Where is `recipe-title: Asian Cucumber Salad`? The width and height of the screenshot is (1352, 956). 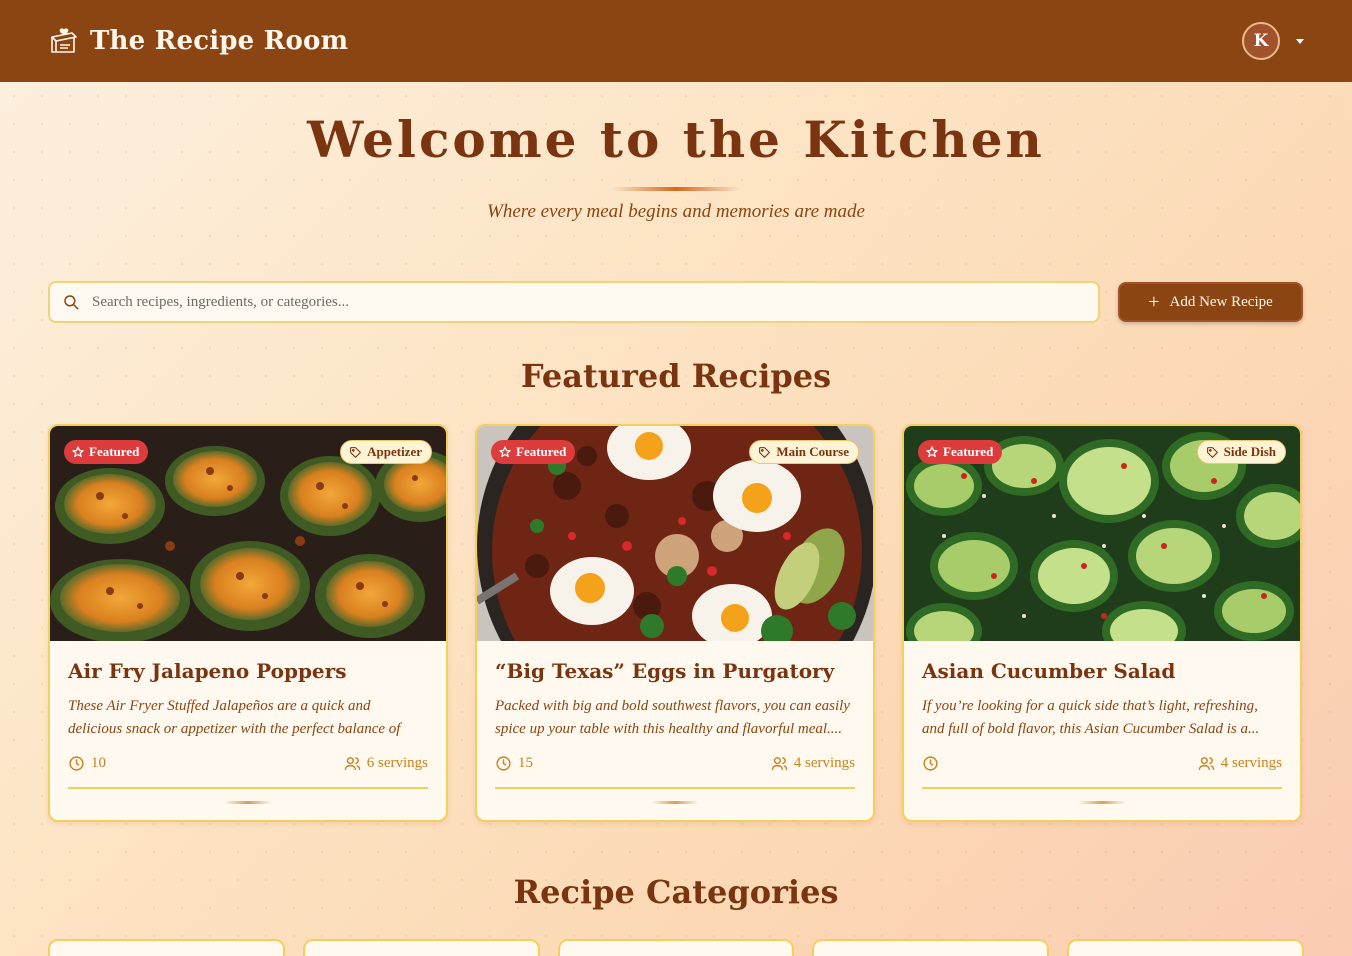
recipe-title: Asian Cucumber Salad is located at coordinates (1102, 671).